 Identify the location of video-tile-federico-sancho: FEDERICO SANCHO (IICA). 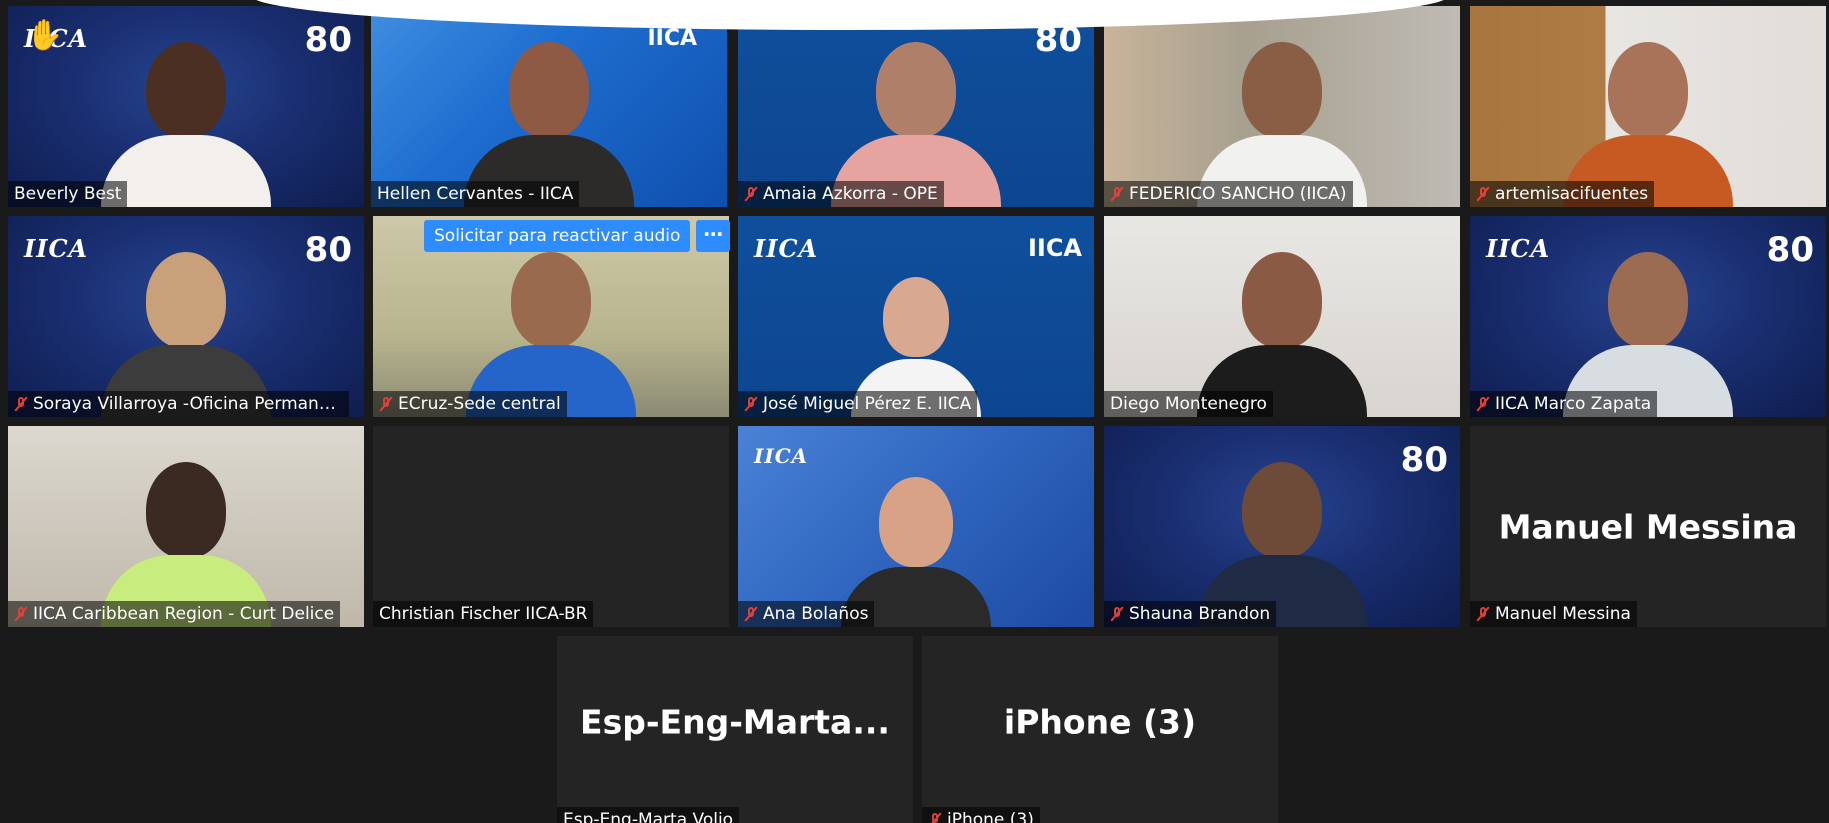
(1282, 106).